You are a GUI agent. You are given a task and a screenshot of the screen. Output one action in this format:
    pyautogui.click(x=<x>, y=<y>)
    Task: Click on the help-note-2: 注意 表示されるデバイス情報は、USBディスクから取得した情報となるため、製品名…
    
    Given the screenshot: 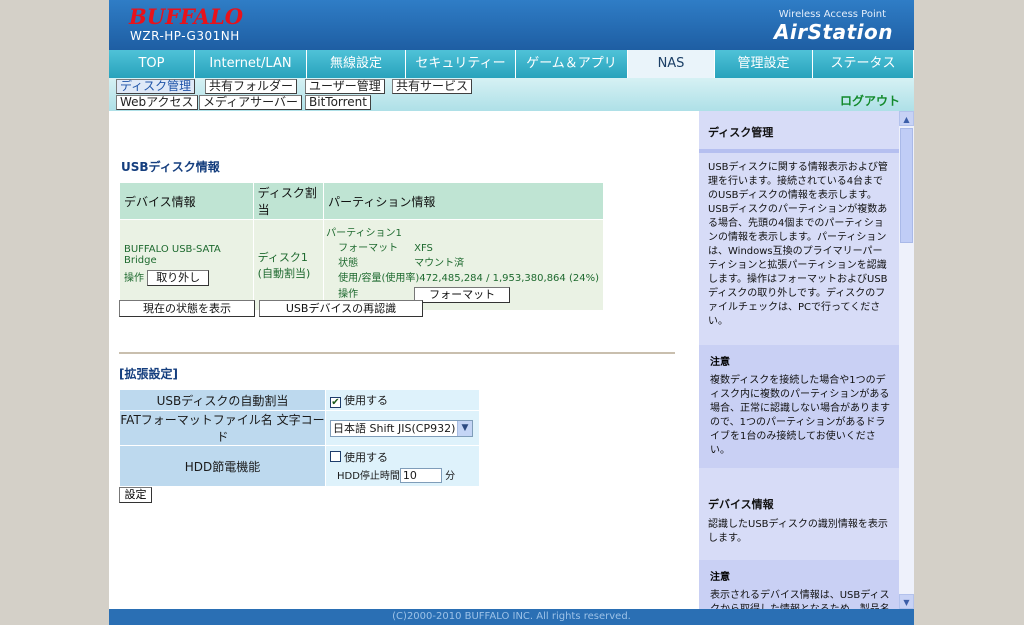 What is the action you would take?
    pyautogui.click(x=799, y=584)
    